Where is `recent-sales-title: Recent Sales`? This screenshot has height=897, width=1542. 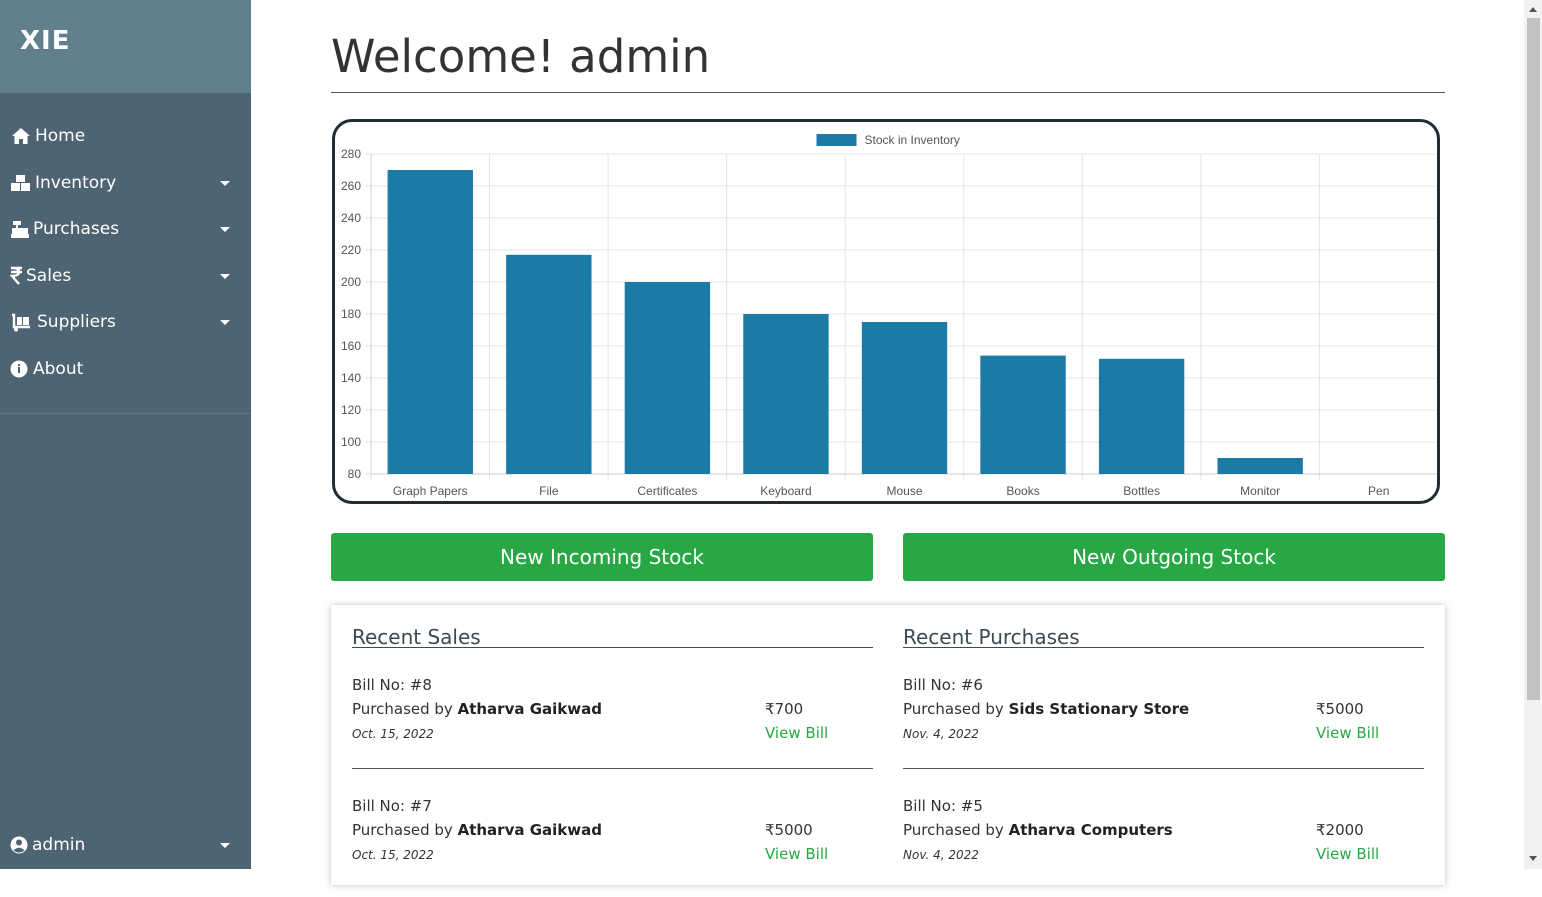
recent-sales-title: Recent Sales is located at coordinates (416, 637).